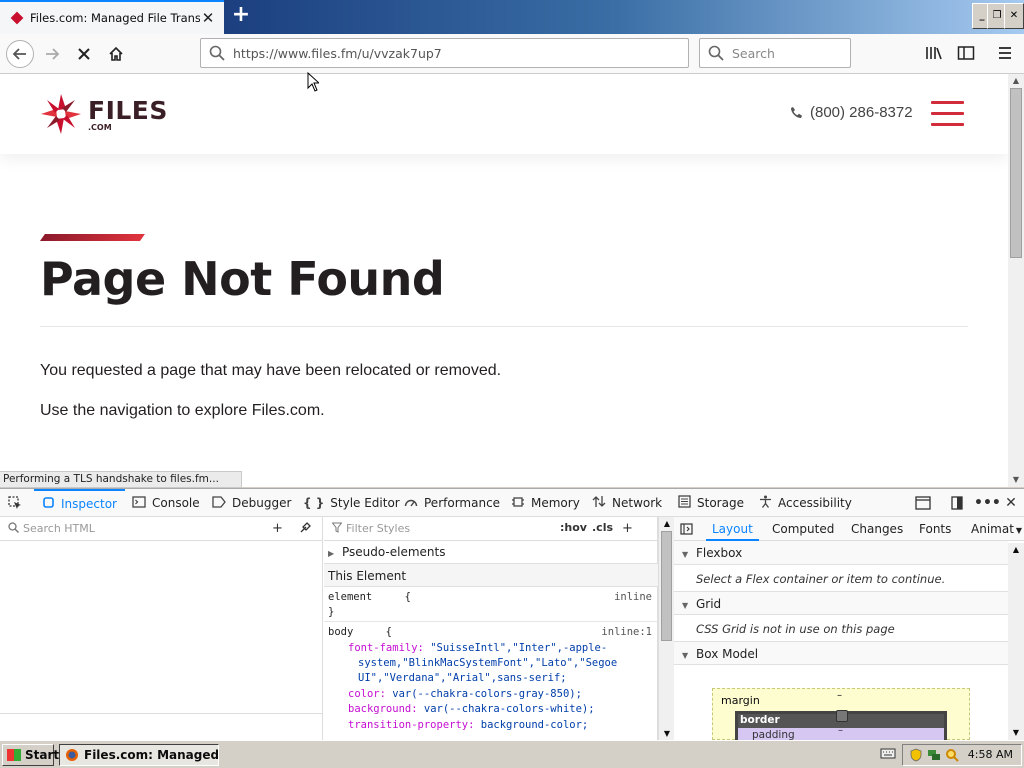 This screenshot has width=1024, height=768. Describe the element at coordinates (841, 553) in the screenshot. I see `flexbox-section-toggle: ▼ Flexbox` at that location.